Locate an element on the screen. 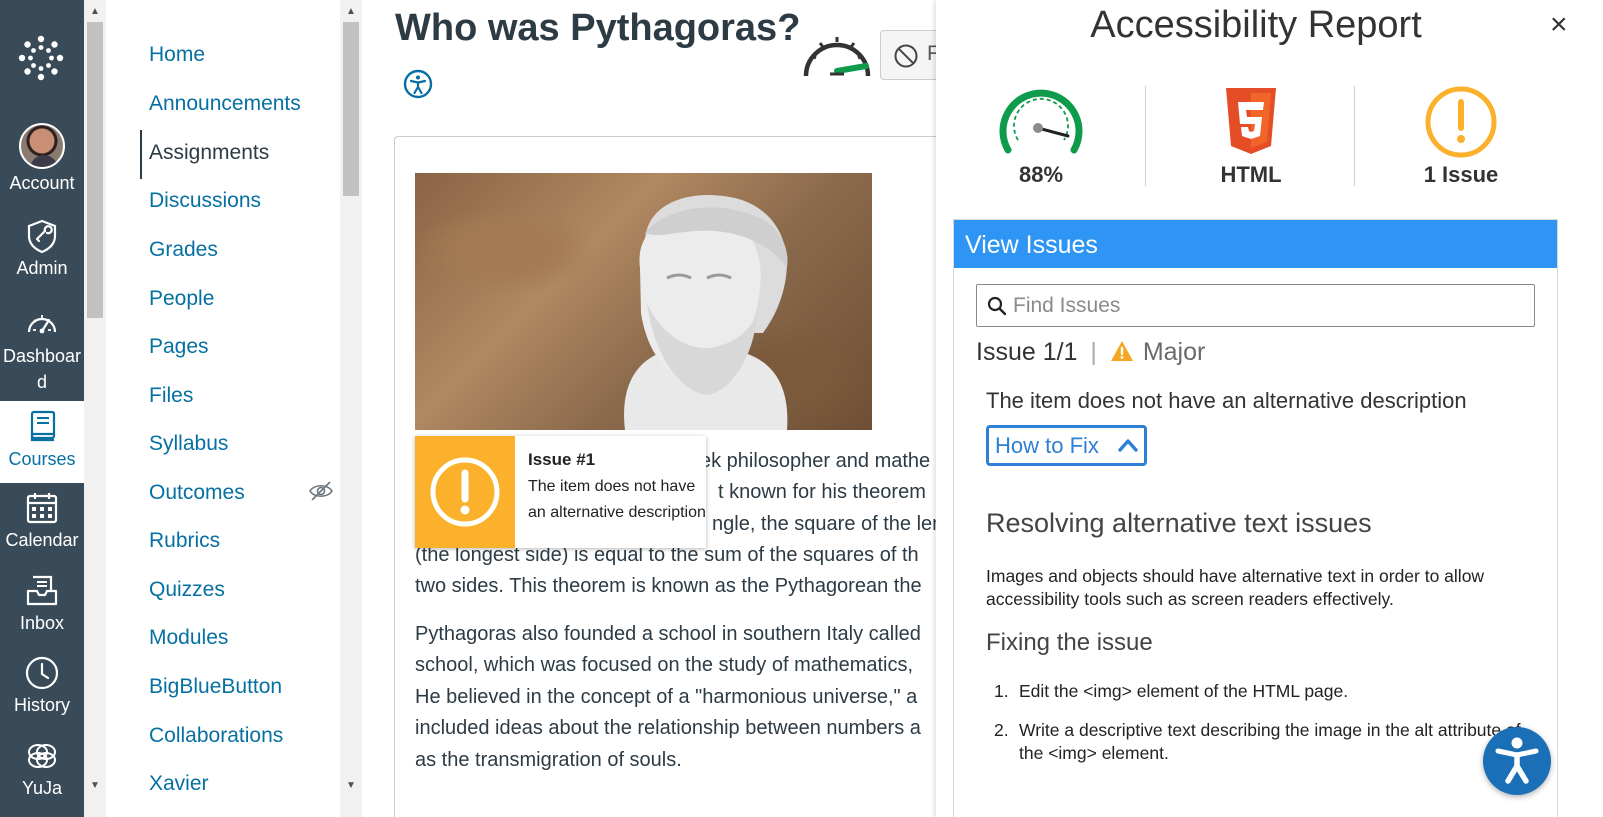 This screenshot has width=1603, height=817. search-icon is located at coordinates (997, 306).